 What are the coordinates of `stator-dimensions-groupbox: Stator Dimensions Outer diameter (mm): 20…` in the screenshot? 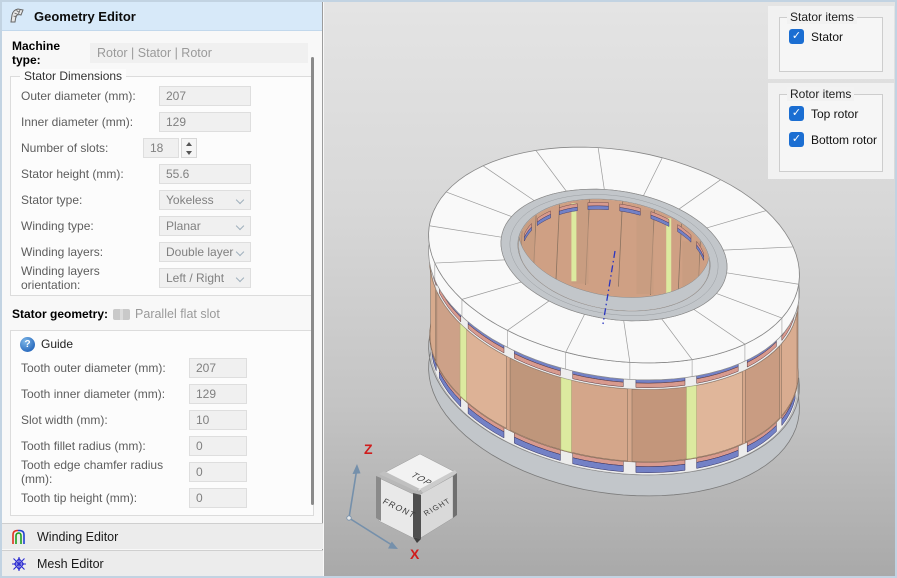 It's located at (162, 182).